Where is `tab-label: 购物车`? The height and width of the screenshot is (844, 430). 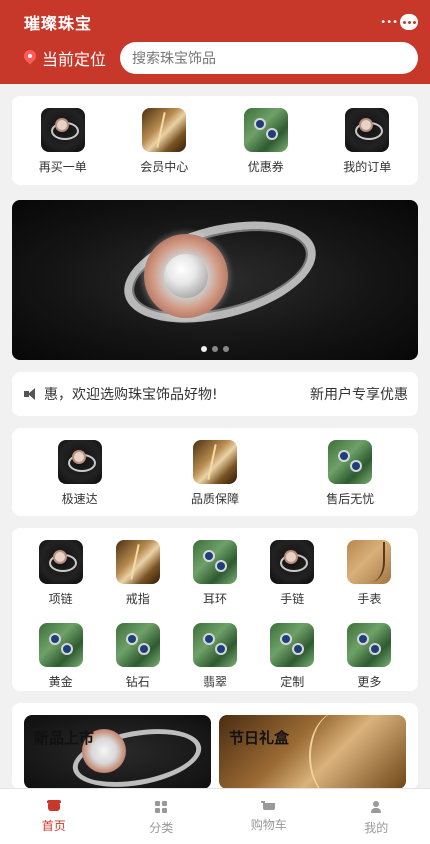
tab-label: 购物车 is located at coordinates (268, 825).